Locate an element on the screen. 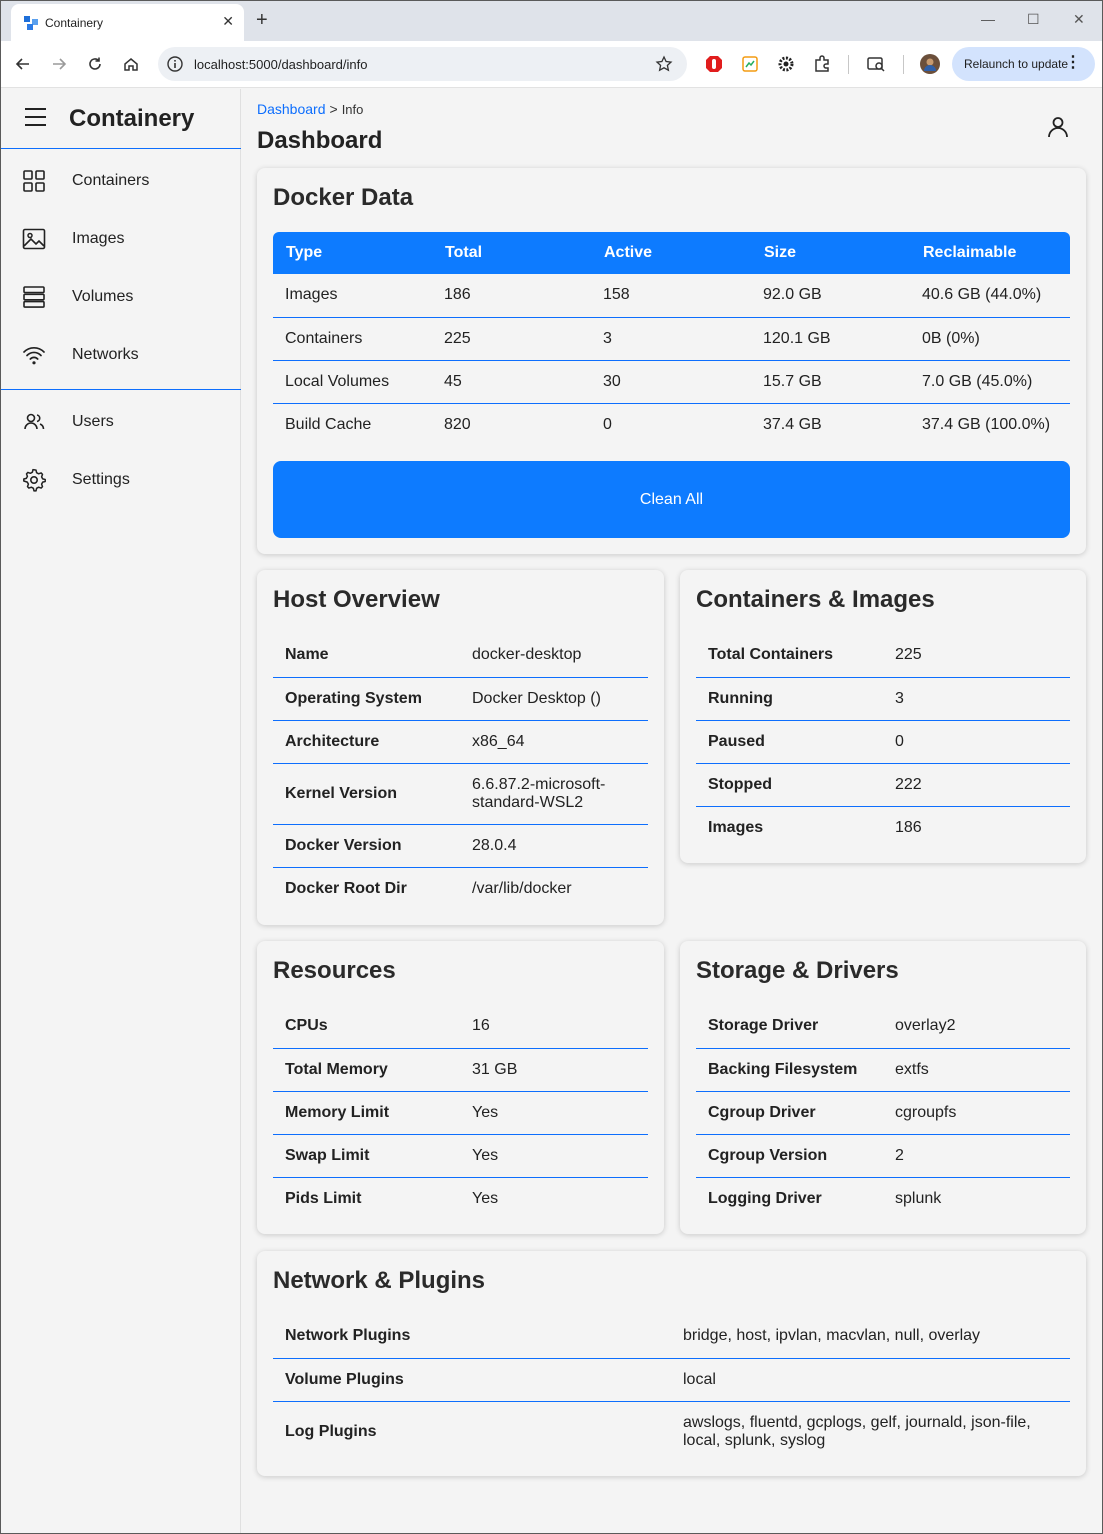 The image size is (1103, 1534). table-row: Running 3 is located at coordinates (883, 699).